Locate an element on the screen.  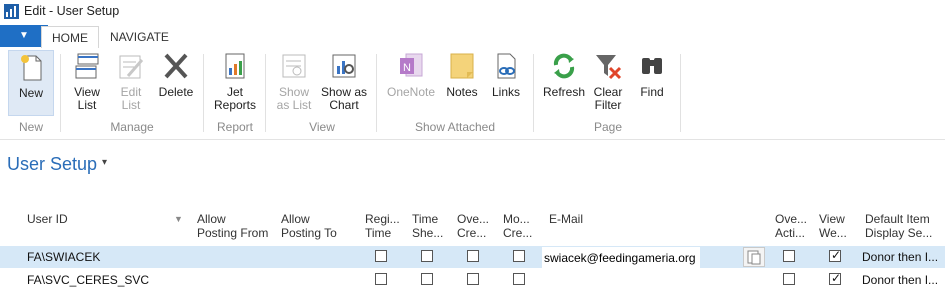
column-header-register-time: Regi... Time is located at coordinates (382, 226).